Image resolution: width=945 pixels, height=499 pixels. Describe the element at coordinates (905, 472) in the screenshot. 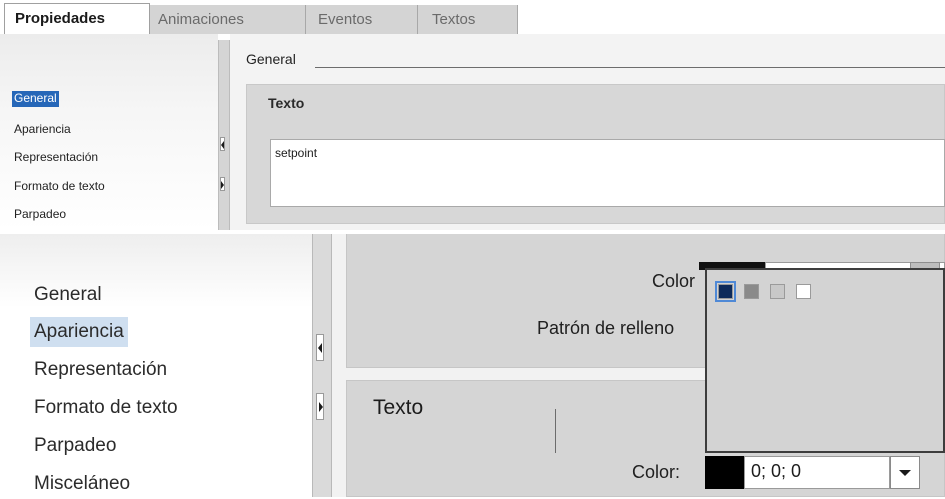

I see `text-color-dropdown-button` at that location.